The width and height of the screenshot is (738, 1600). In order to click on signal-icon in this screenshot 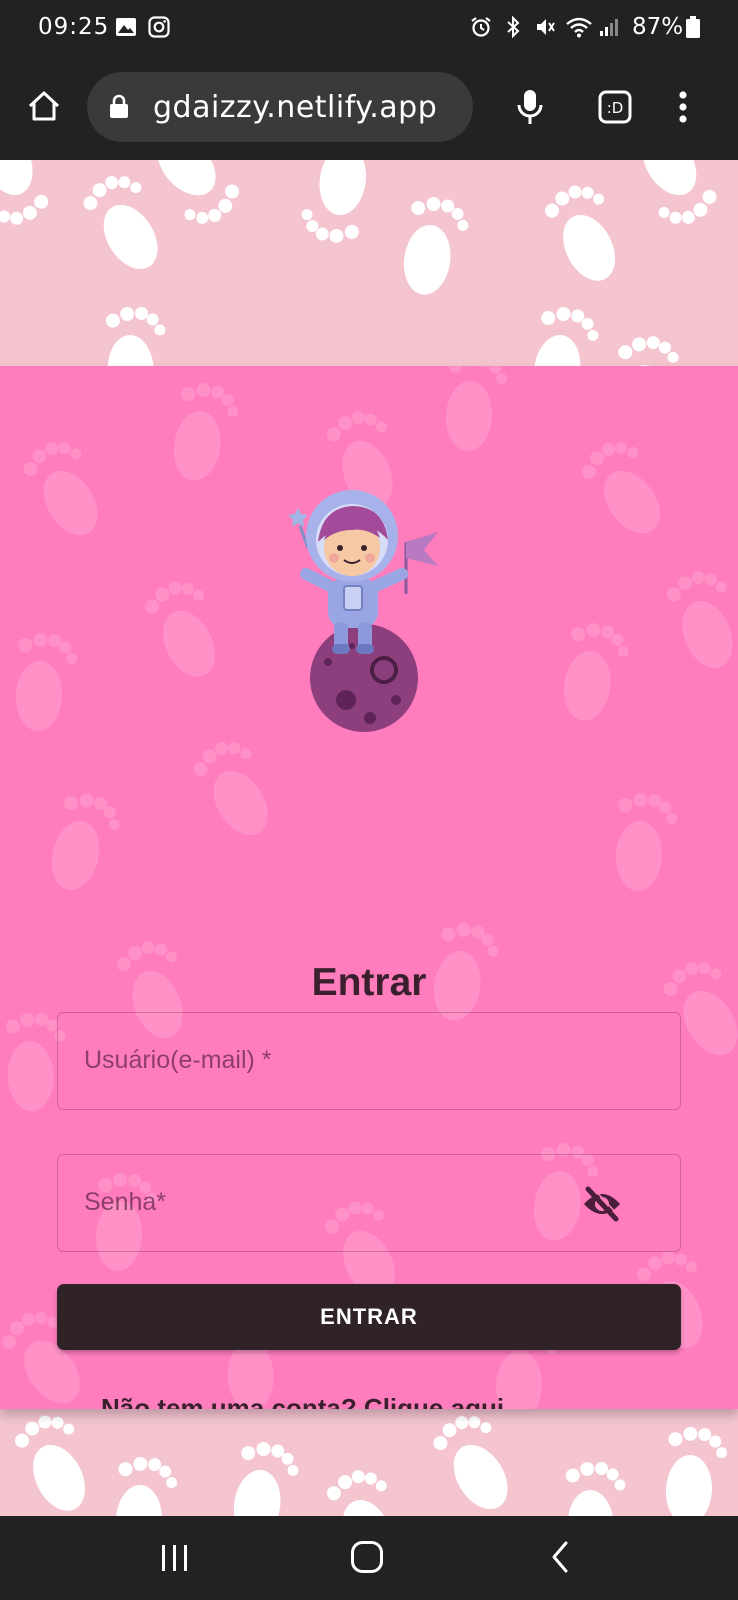, I will do `click(609, 27)`.